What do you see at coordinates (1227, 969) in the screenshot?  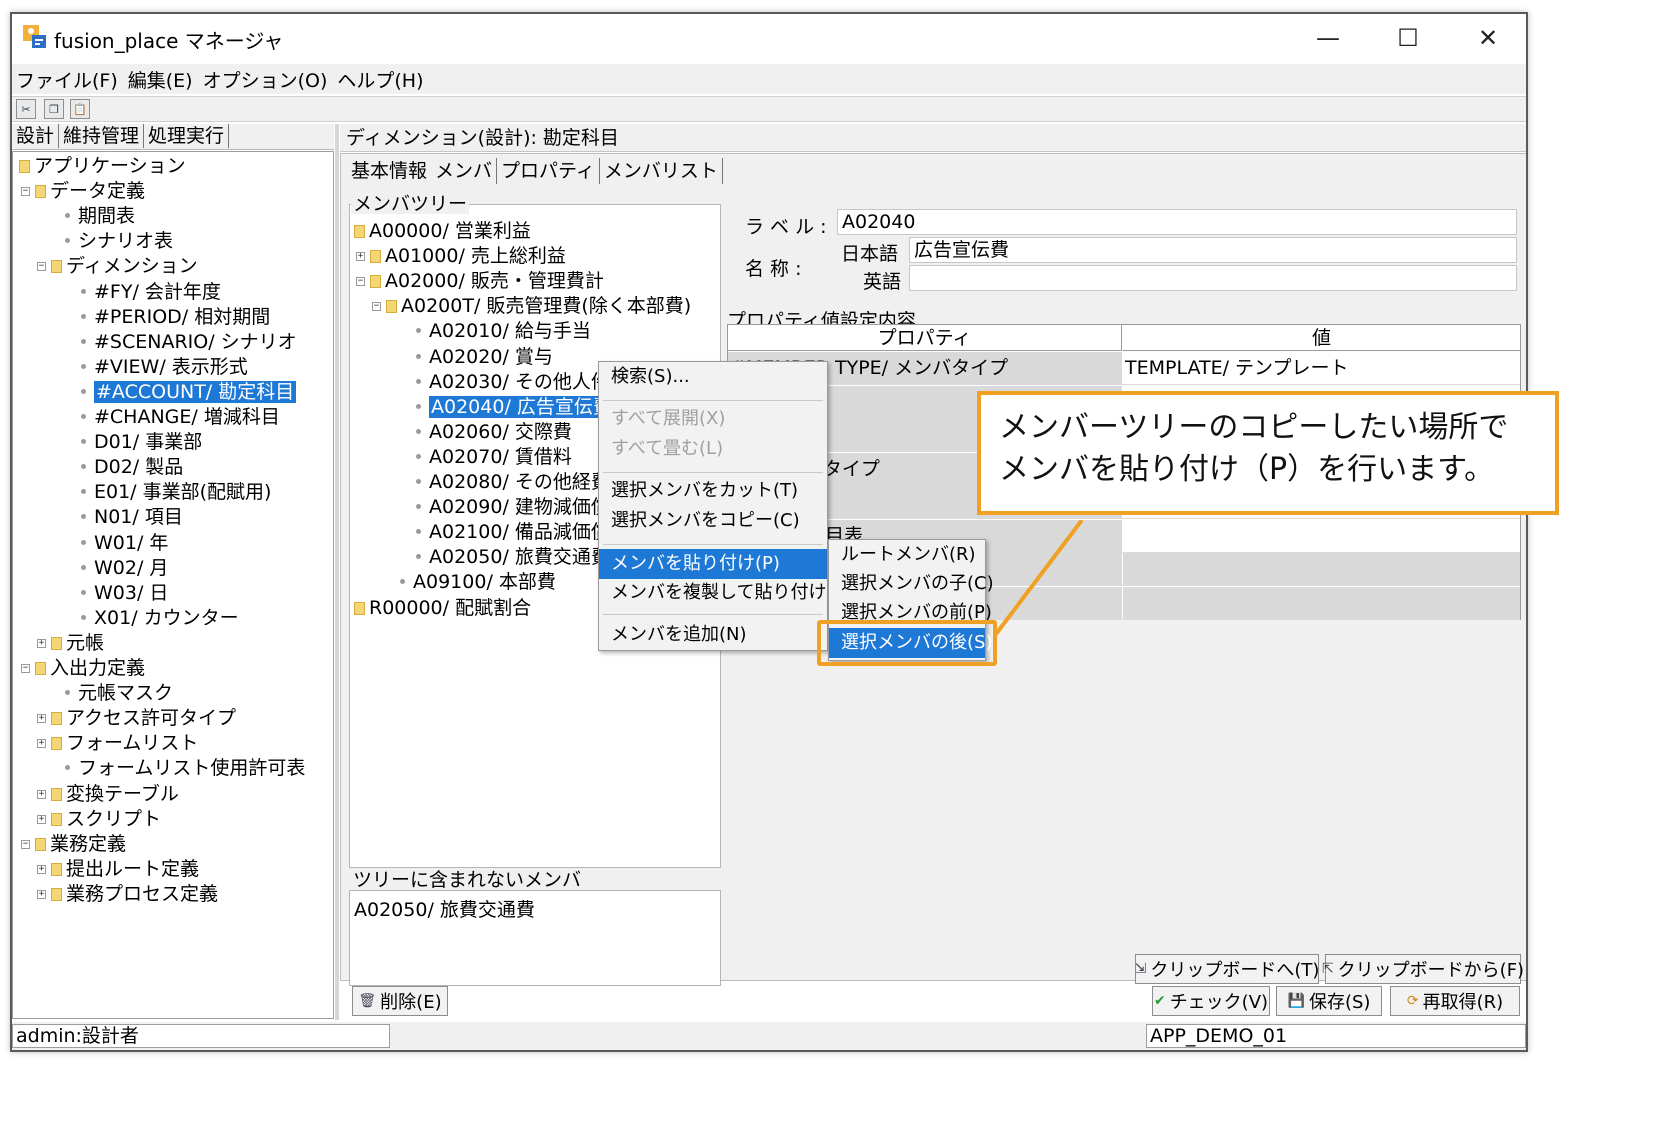 I see `clipboard-to-button: ⇲ クリップボードへ(T)` at bounding box center [1227, 969].